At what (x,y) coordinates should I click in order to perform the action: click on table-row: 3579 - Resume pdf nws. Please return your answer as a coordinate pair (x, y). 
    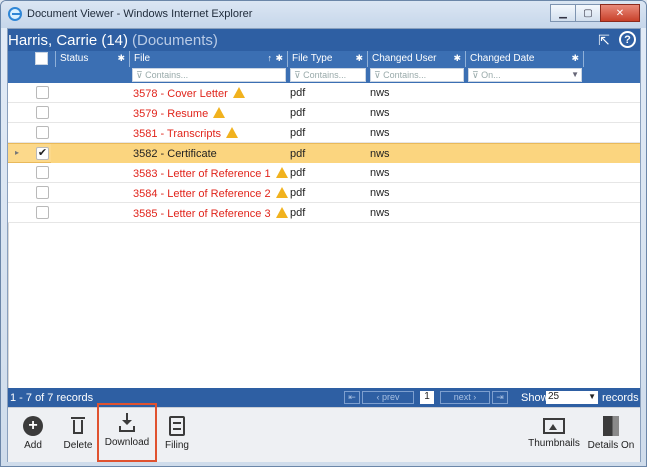
    Looking at the image, I should click on (324, 113).